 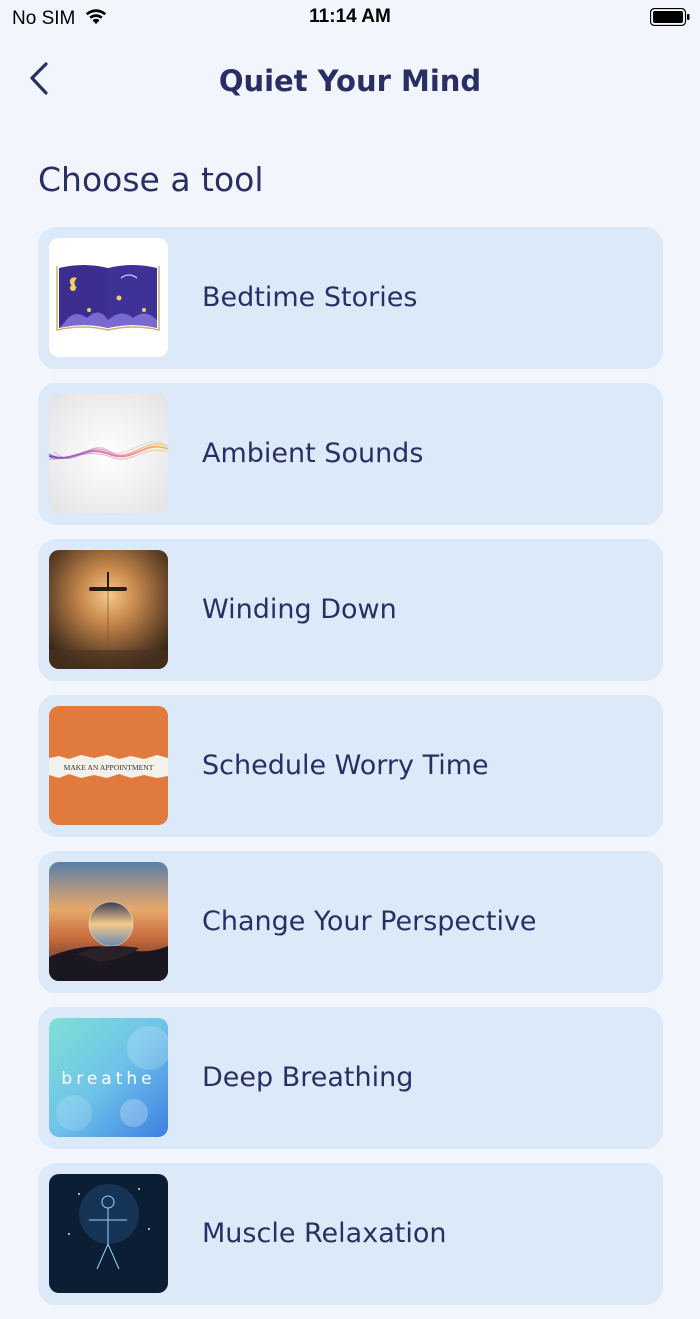 I want to click on tool-card-winding-down: Winding Down, so click(x=350, y=610).